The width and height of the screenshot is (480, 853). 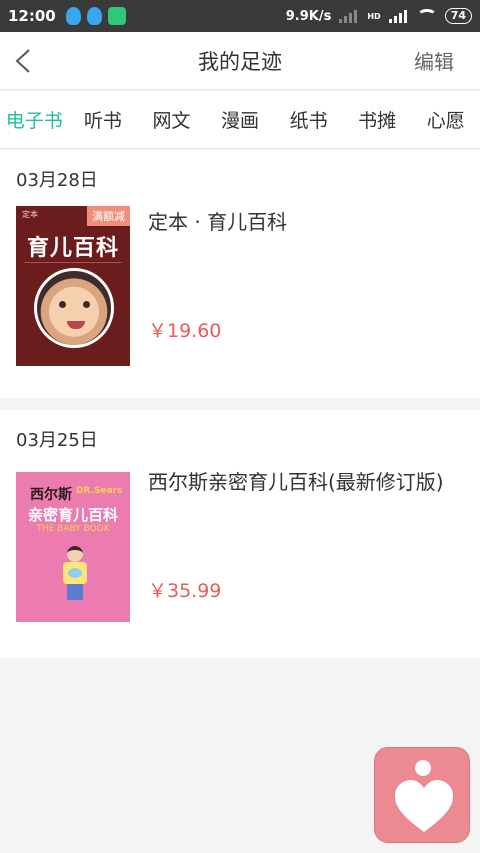 I want to click on chevron-left-icon, so click(x=22, y=60).